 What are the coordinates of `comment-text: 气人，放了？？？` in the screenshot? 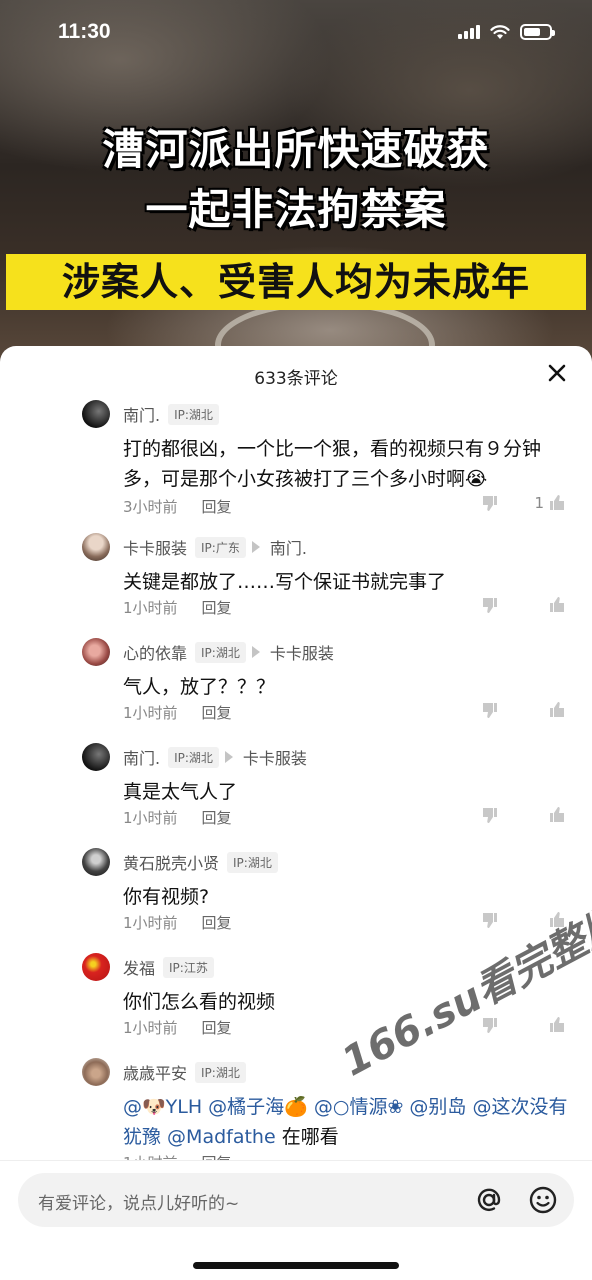 It's located at (199, 687).